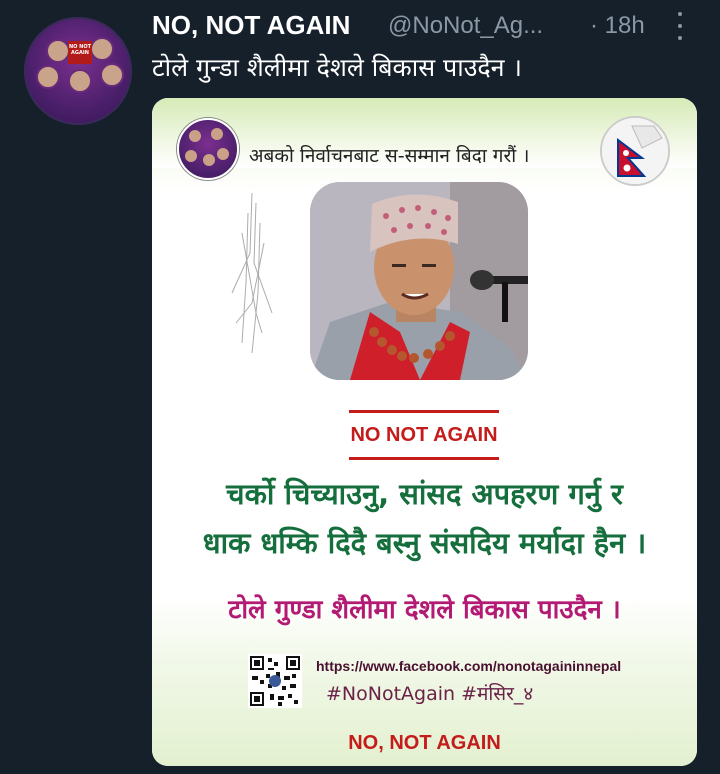 This screenshot has width=720, height=774. Describe the element at coordinates (80, 52) in the screenshot. I see `avatar-badge: NO NOT AGAIN` at that location.